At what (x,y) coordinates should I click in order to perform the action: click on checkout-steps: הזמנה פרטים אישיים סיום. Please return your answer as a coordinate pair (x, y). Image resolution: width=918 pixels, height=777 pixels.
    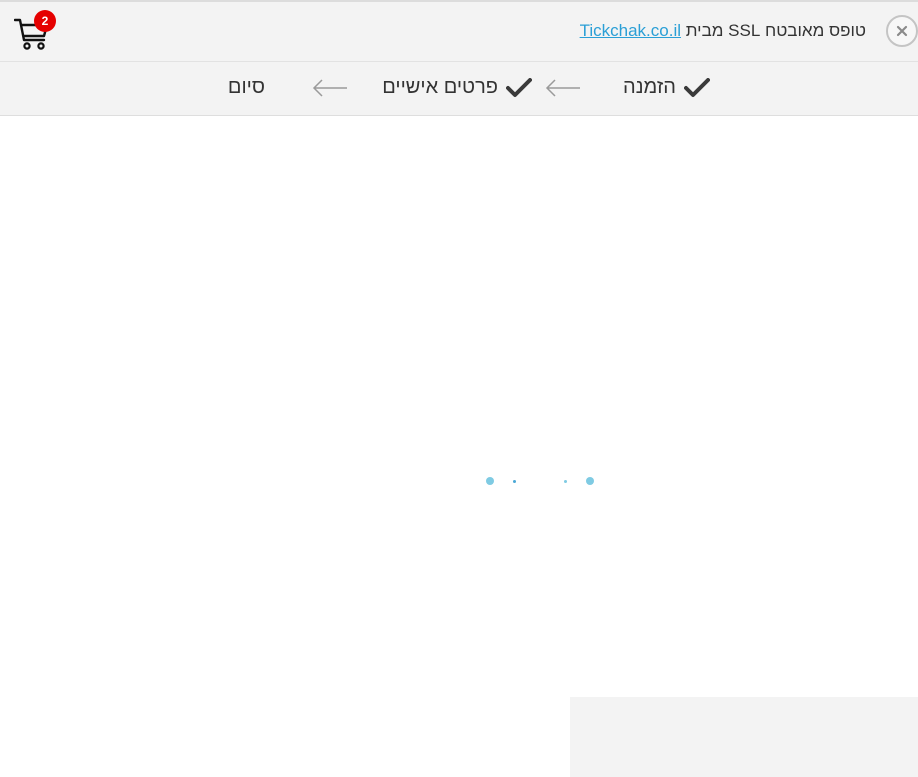
    Looking at the image, I should click on (459, 89).